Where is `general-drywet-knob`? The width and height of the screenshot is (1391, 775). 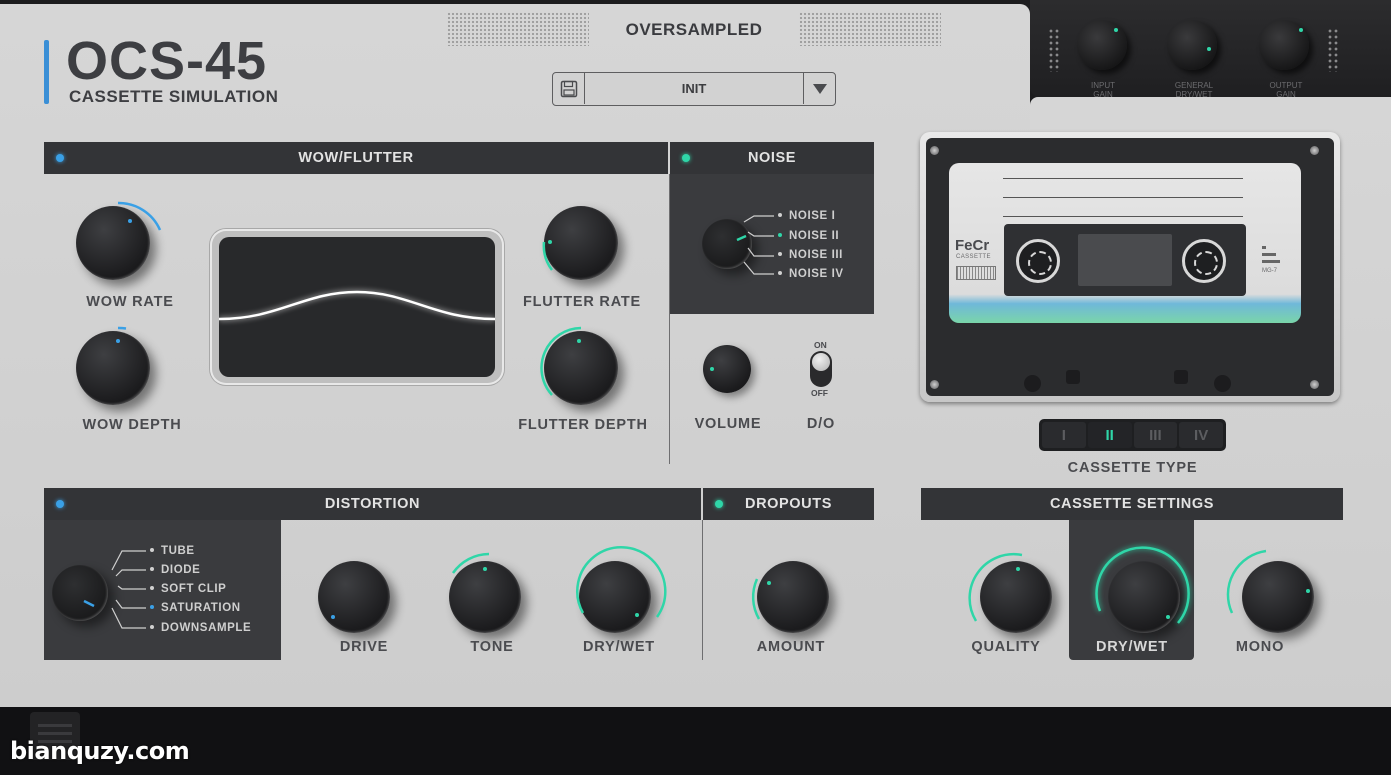
general-drywet-knob is located at coordinates (1192, 45).